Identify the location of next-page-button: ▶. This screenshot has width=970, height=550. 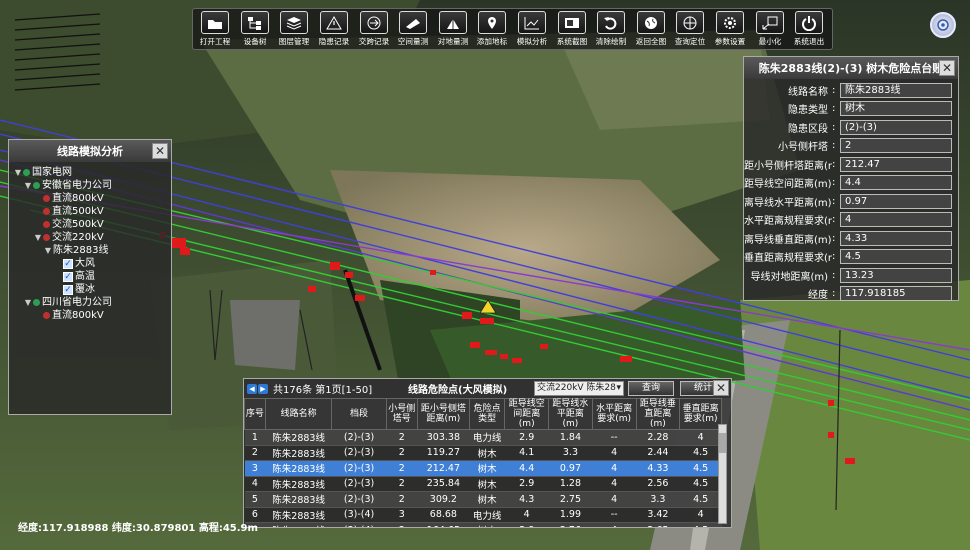
(263, 388).